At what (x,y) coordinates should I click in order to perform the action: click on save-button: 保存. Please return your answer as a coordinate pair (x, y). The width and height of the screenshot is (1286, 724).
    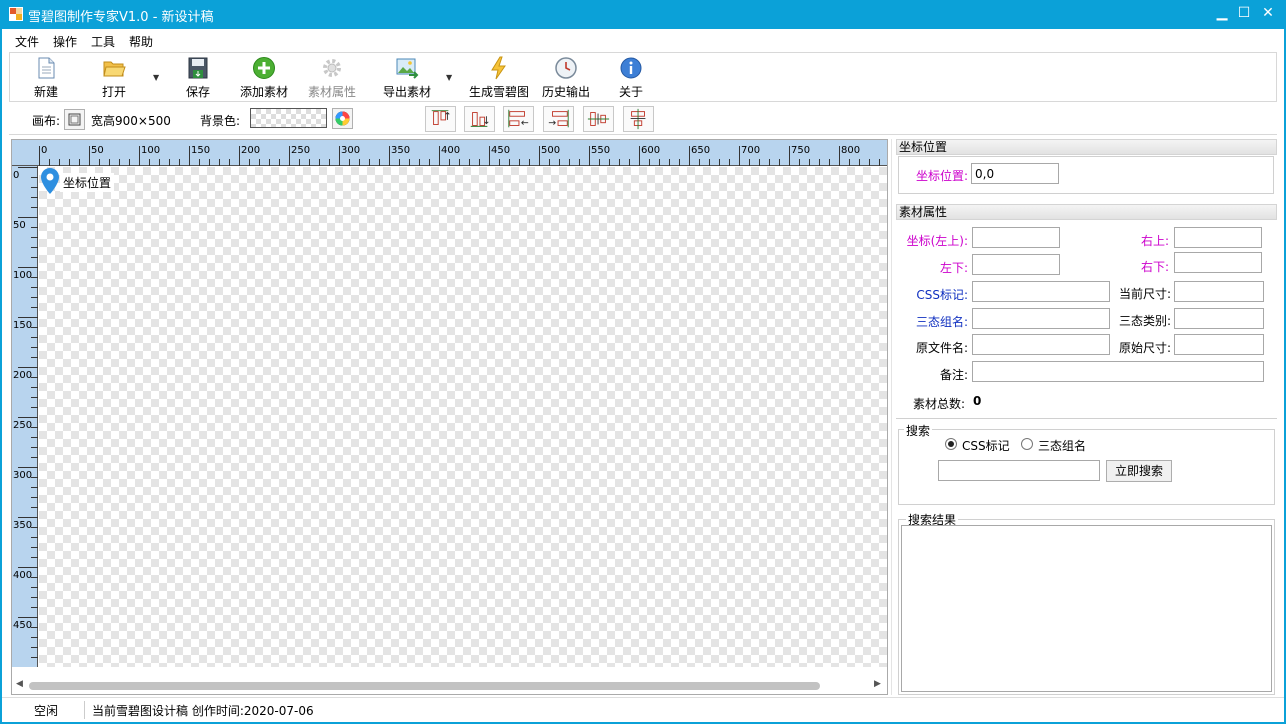
    Looking at the image, I should click on (198, 77).